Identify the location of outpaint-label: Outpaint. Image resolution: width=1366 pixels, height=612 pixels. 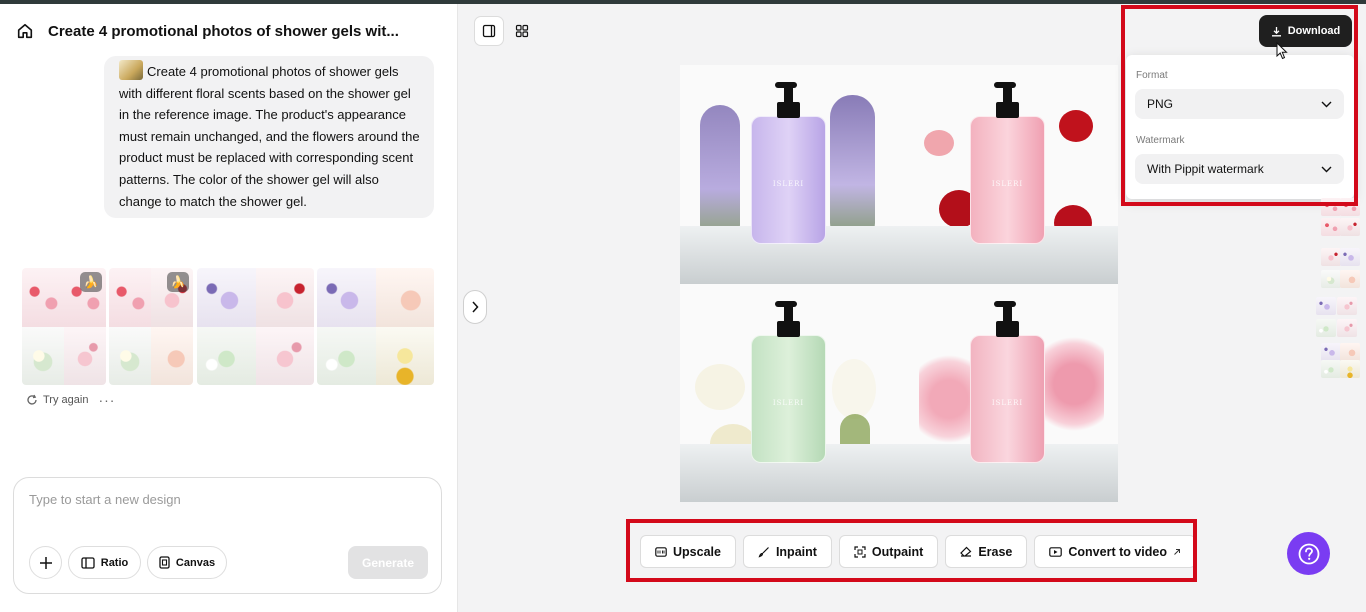
(897, 551).